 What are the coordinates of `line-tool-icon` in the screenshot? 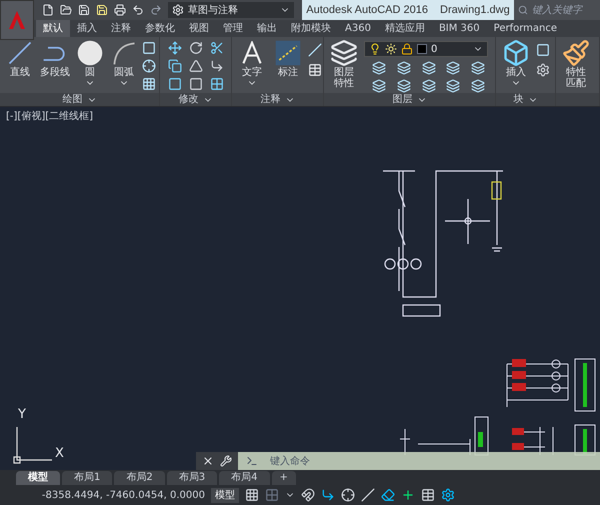 It's located at (20, 53).